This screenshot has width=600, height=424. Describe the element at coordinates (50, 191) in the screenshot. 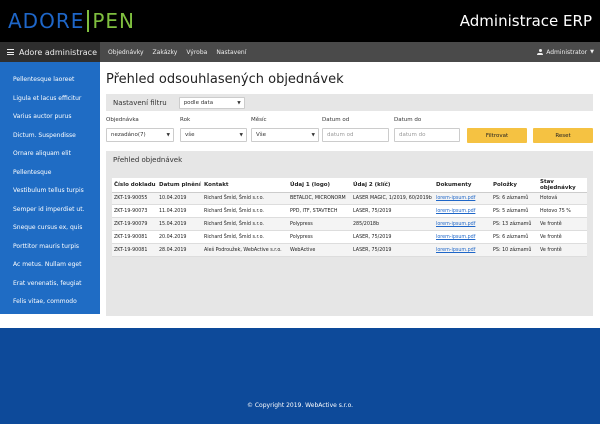

I see `sidebar-item: Vestibulum tellus turpis` at that location.